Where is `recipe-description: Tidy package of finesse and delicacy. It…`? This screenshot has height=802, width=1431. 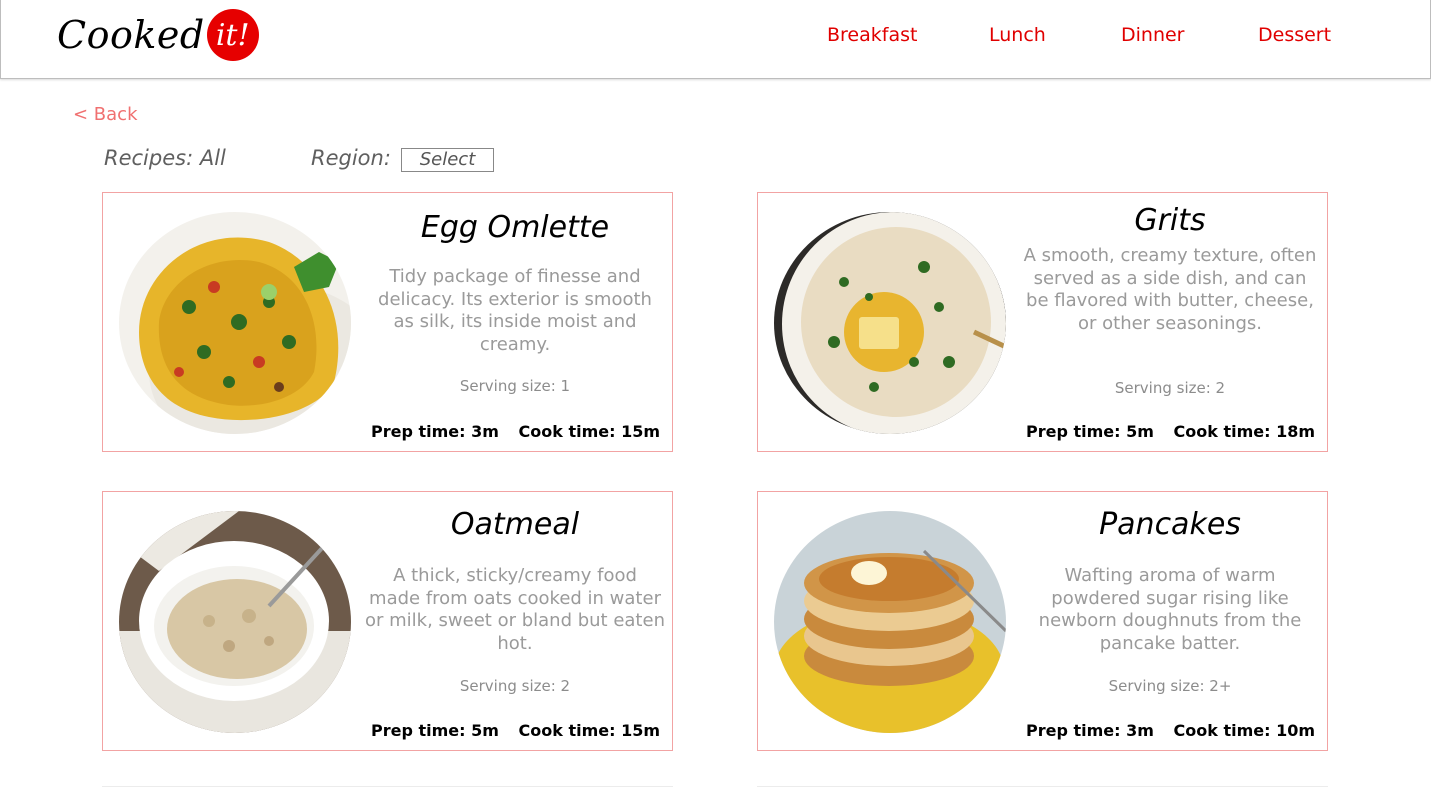
recipe-description: Tidy package of finesse and delicacy. It… is located at coordinates (515, 310).